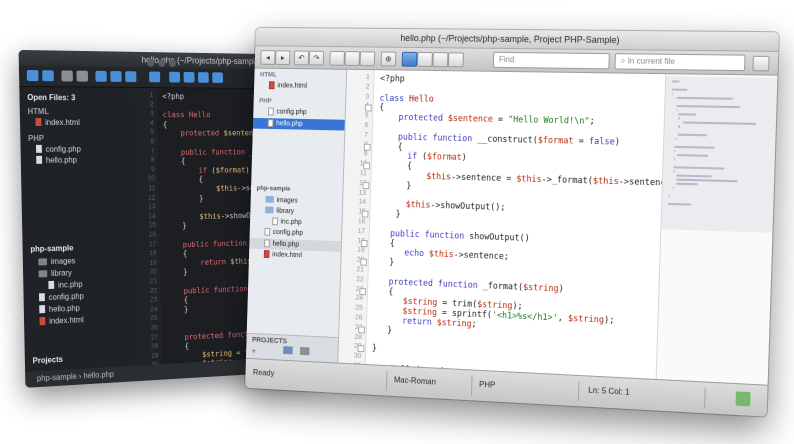 The width and height of the screenshot is (794, 444). What do you see at coordinates (469, 285) in the screenshot?
I see `code-line: protected function _format($string)` at bounding box center [469, 285].